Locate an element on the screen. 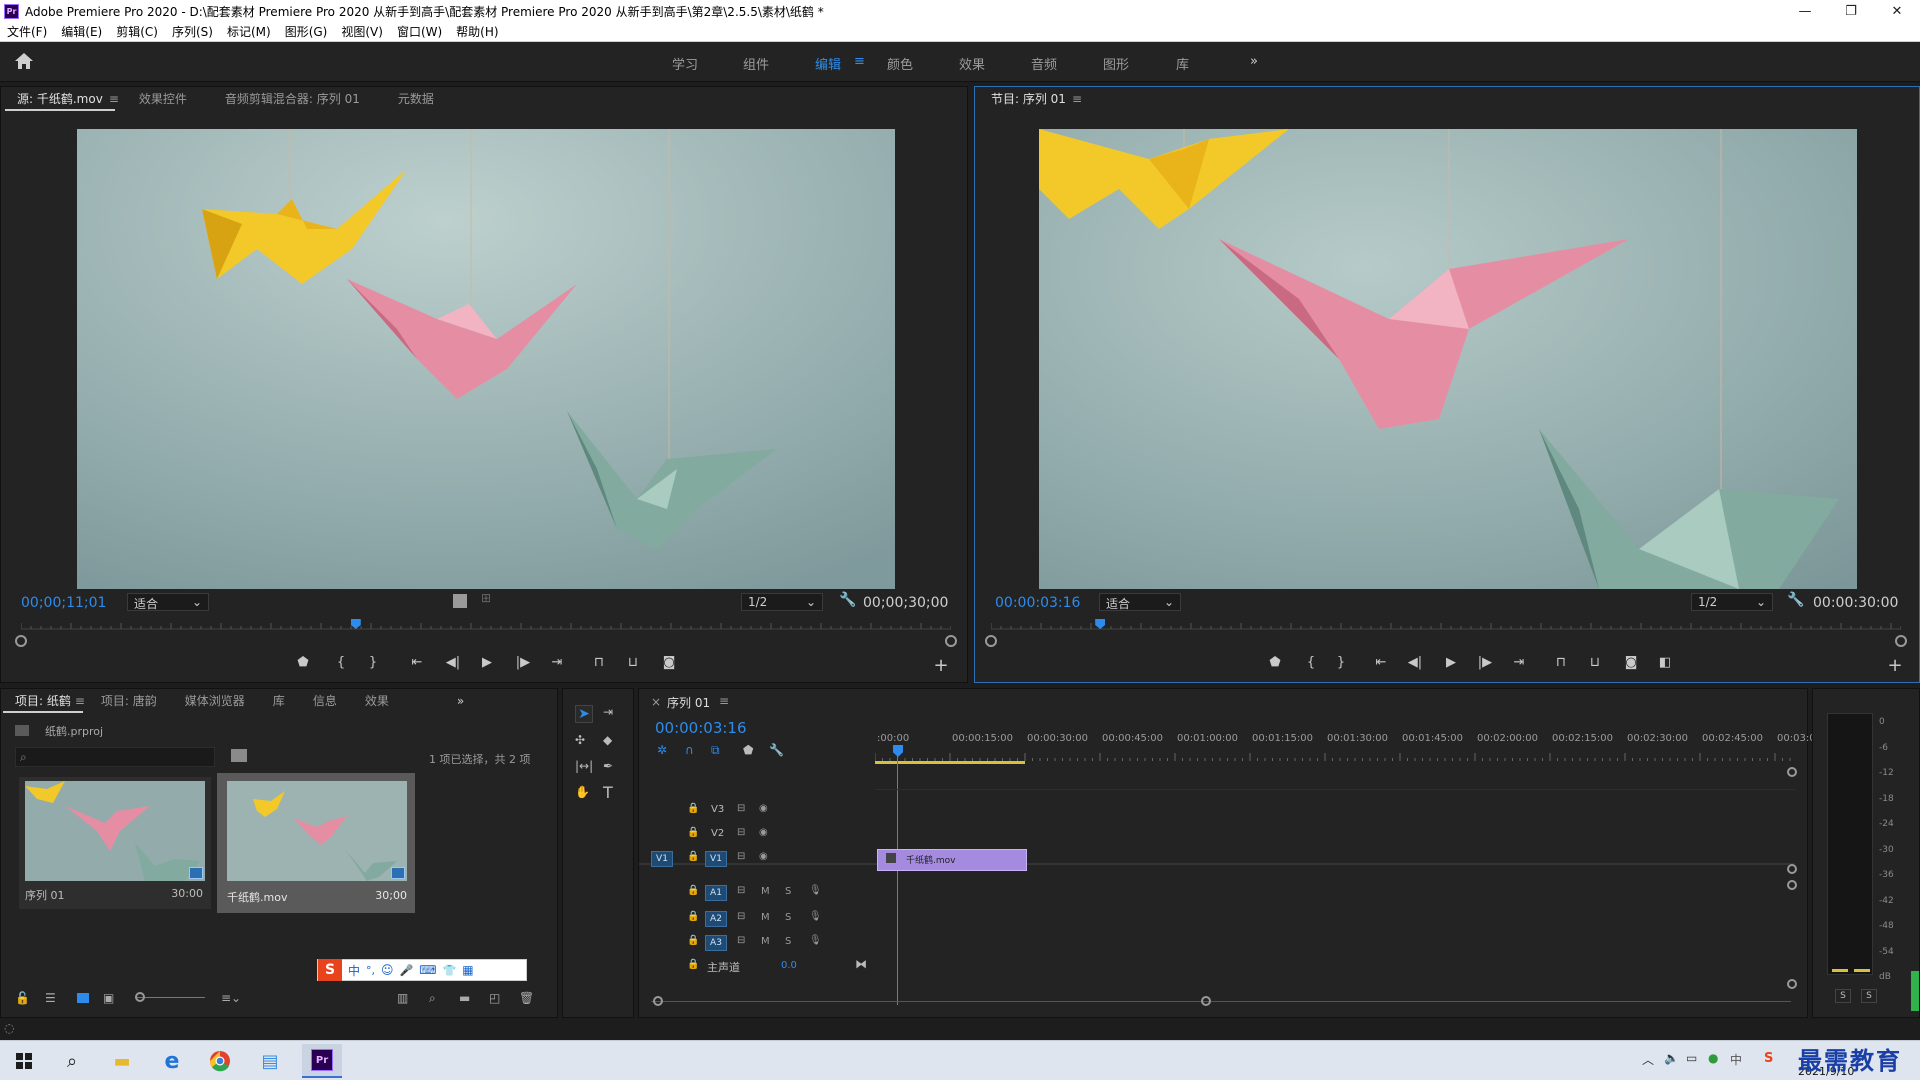  security-icon: ● is located at coordinates (1713, 1058).